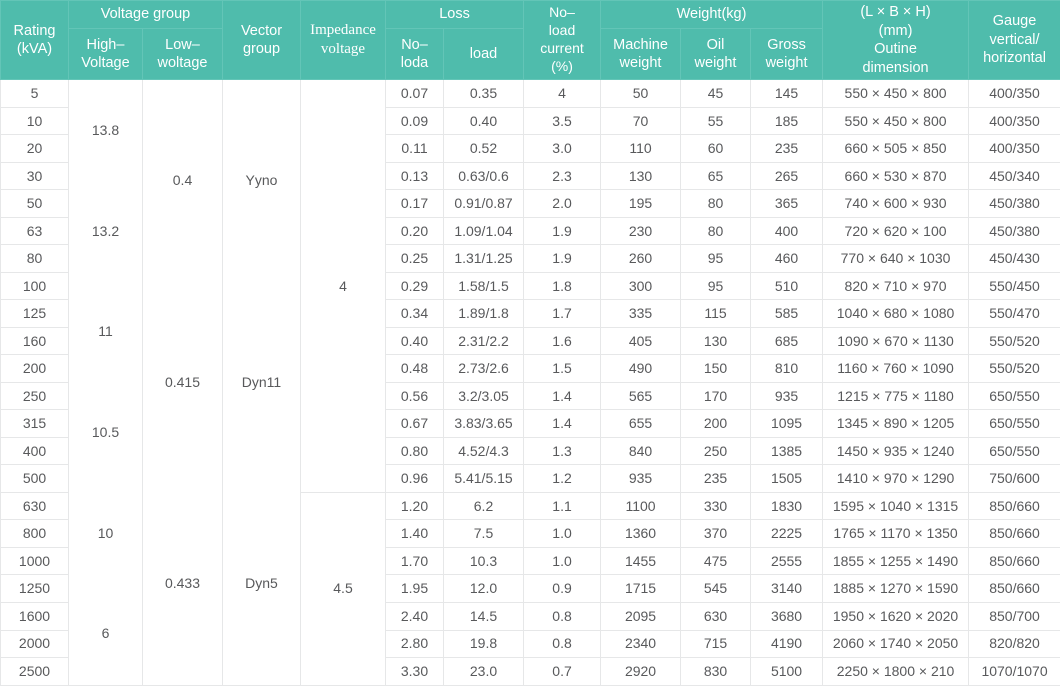  I want to click on cell-oil-weight: 80, so click(716, 204).